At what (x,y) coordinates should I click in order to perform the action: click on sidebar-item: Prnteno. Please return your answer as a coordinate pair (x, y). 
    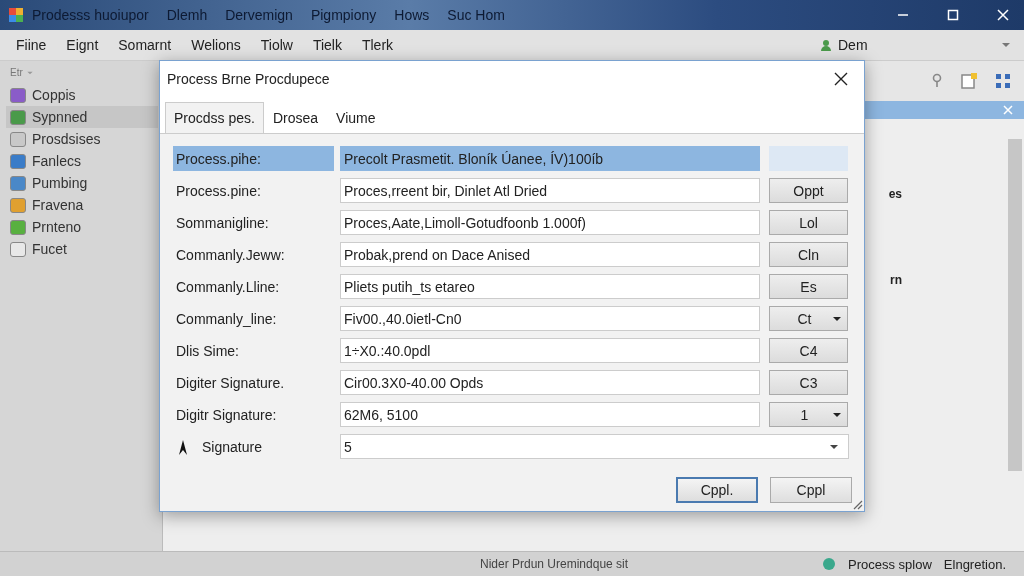
    Looking at the image, I should click on (82, 227).